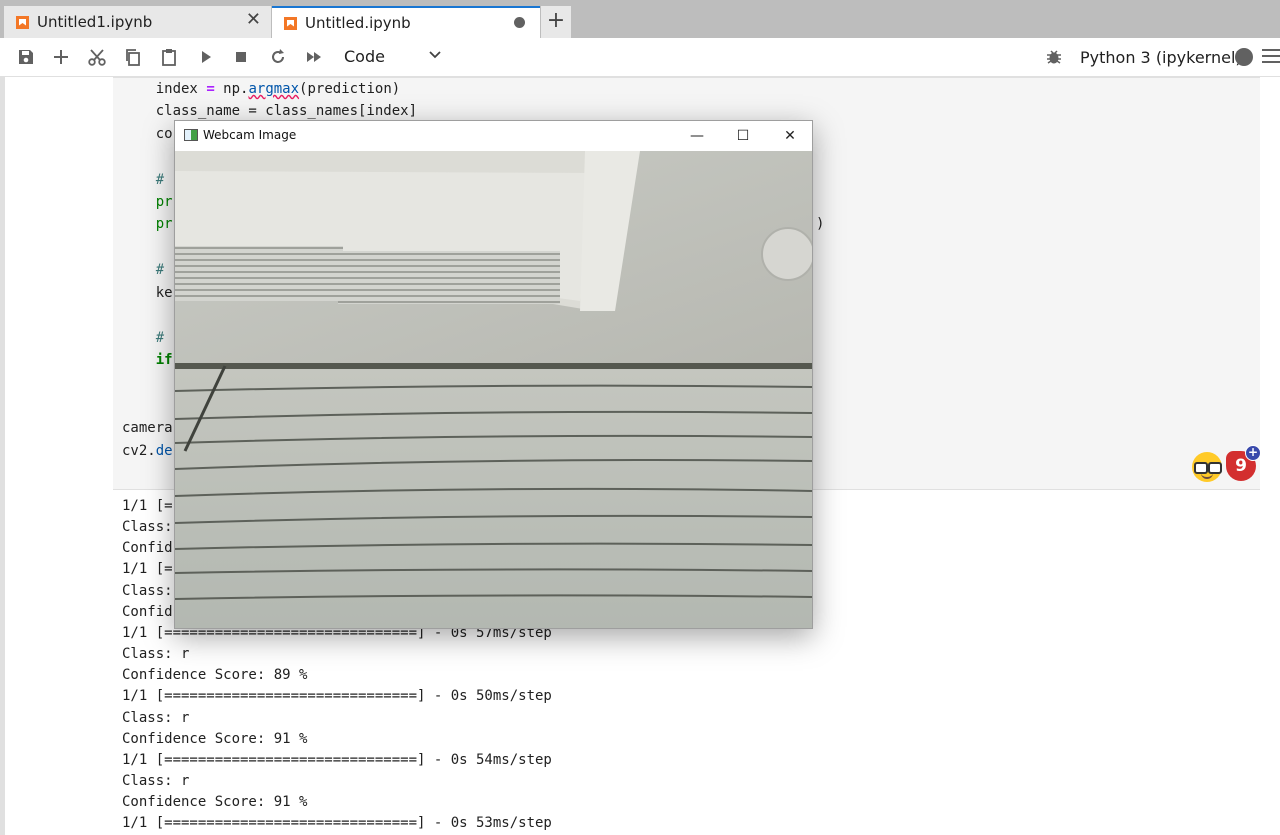  I want to click on add-icon, so click(61, 57).